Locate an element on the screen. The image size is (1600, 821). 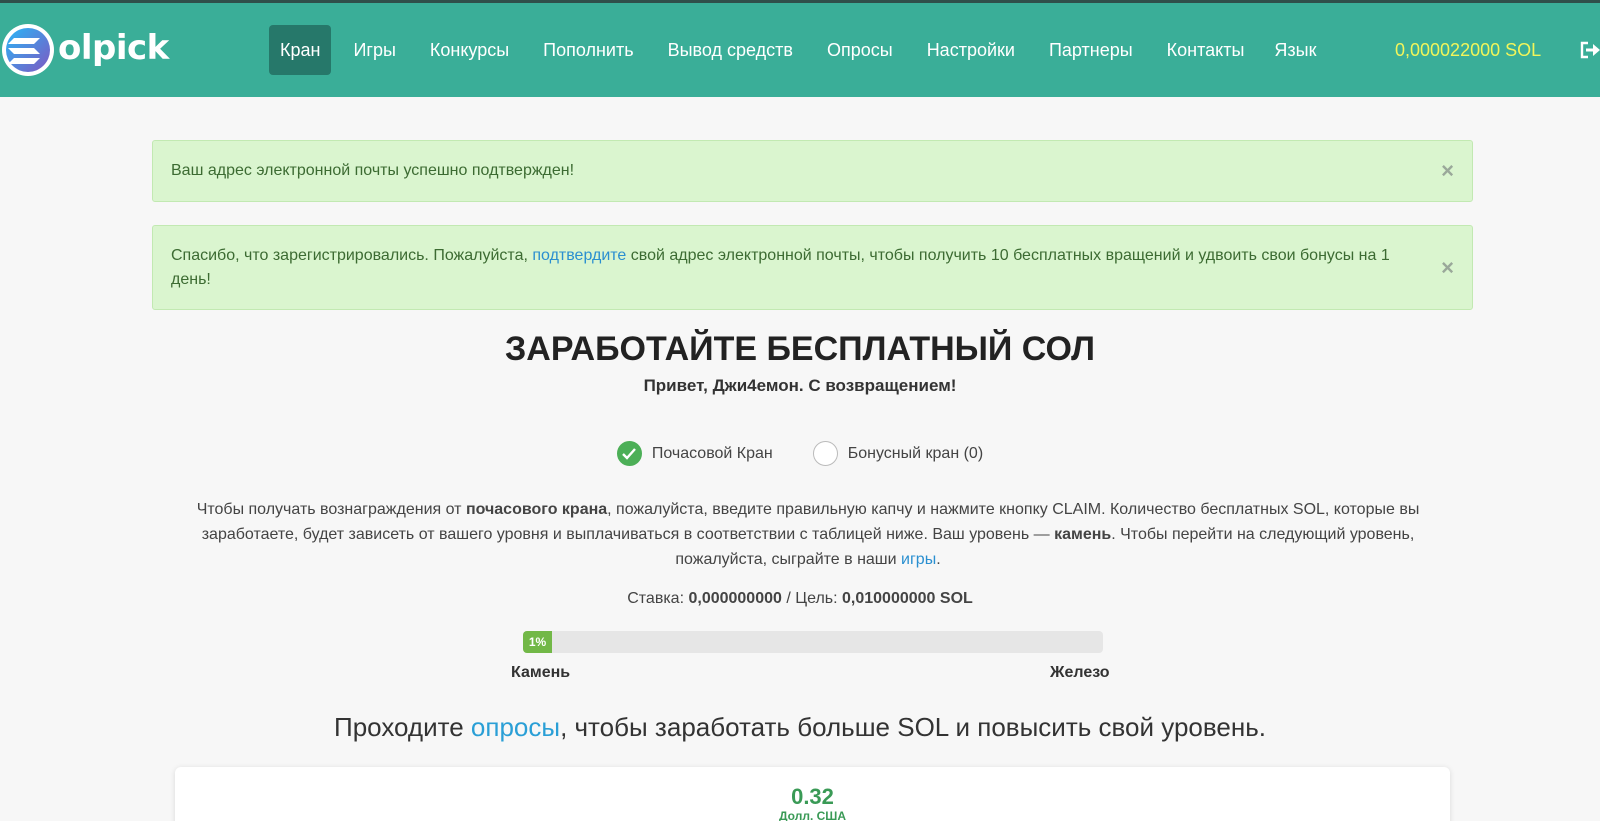
logo: olpick is located at coordinates (84, 50).